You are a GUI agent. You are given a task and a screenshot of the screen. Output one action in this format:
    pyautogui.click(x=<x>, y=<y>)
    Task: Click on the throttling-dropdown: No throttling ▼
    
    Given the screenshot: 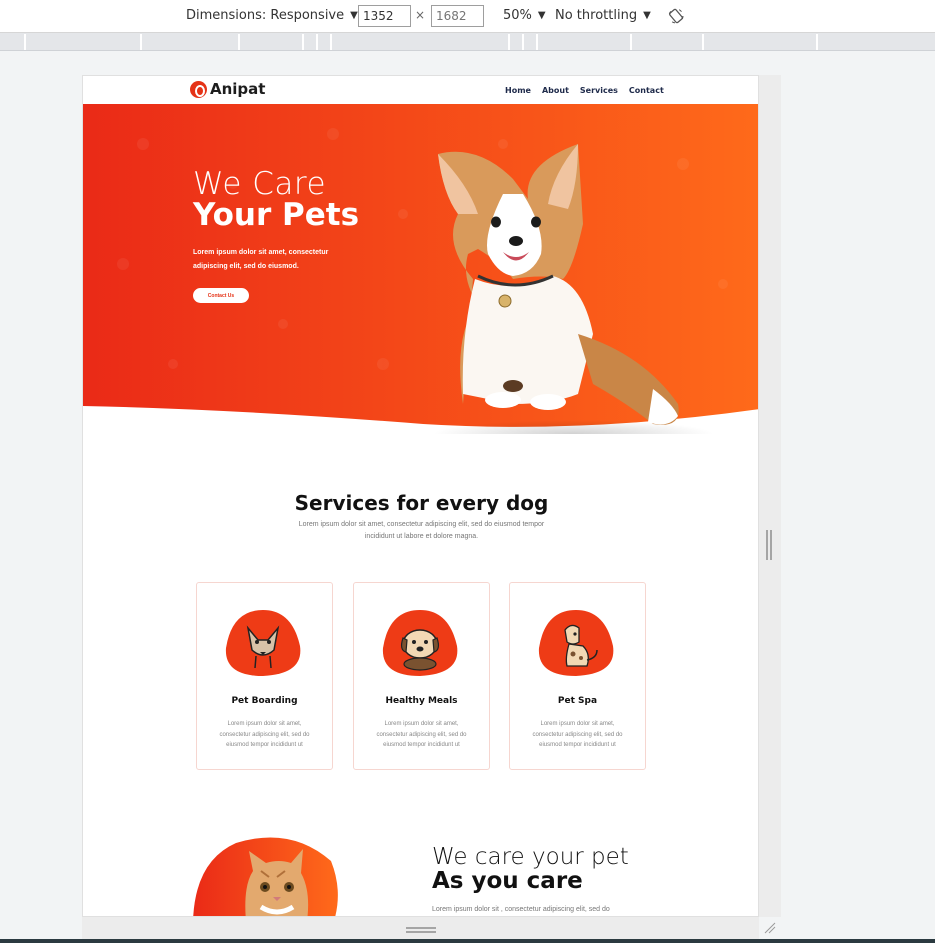 What is the action you would take?
    pyautogui.click(x=603, y=15)
    